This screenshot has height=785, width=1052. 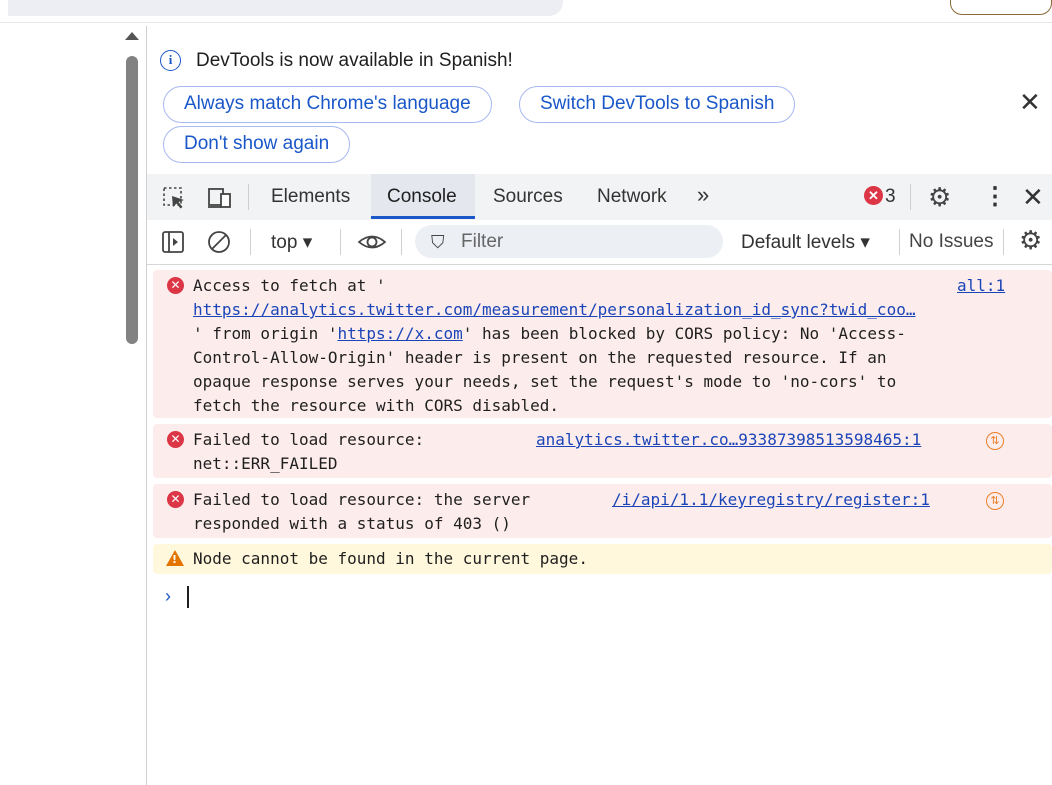 What do you see at coordinates (703, 195) in the screenshot?
I see `more-tabs-icon: »` at bounding box center [703, 195].